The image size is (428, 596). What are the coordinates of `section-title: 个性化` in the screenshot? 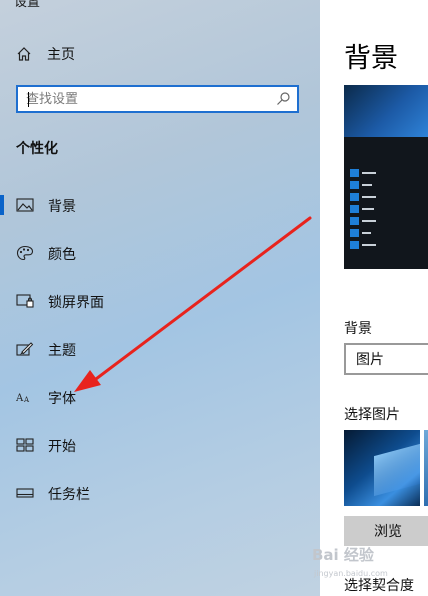 It's located at (37, 149).